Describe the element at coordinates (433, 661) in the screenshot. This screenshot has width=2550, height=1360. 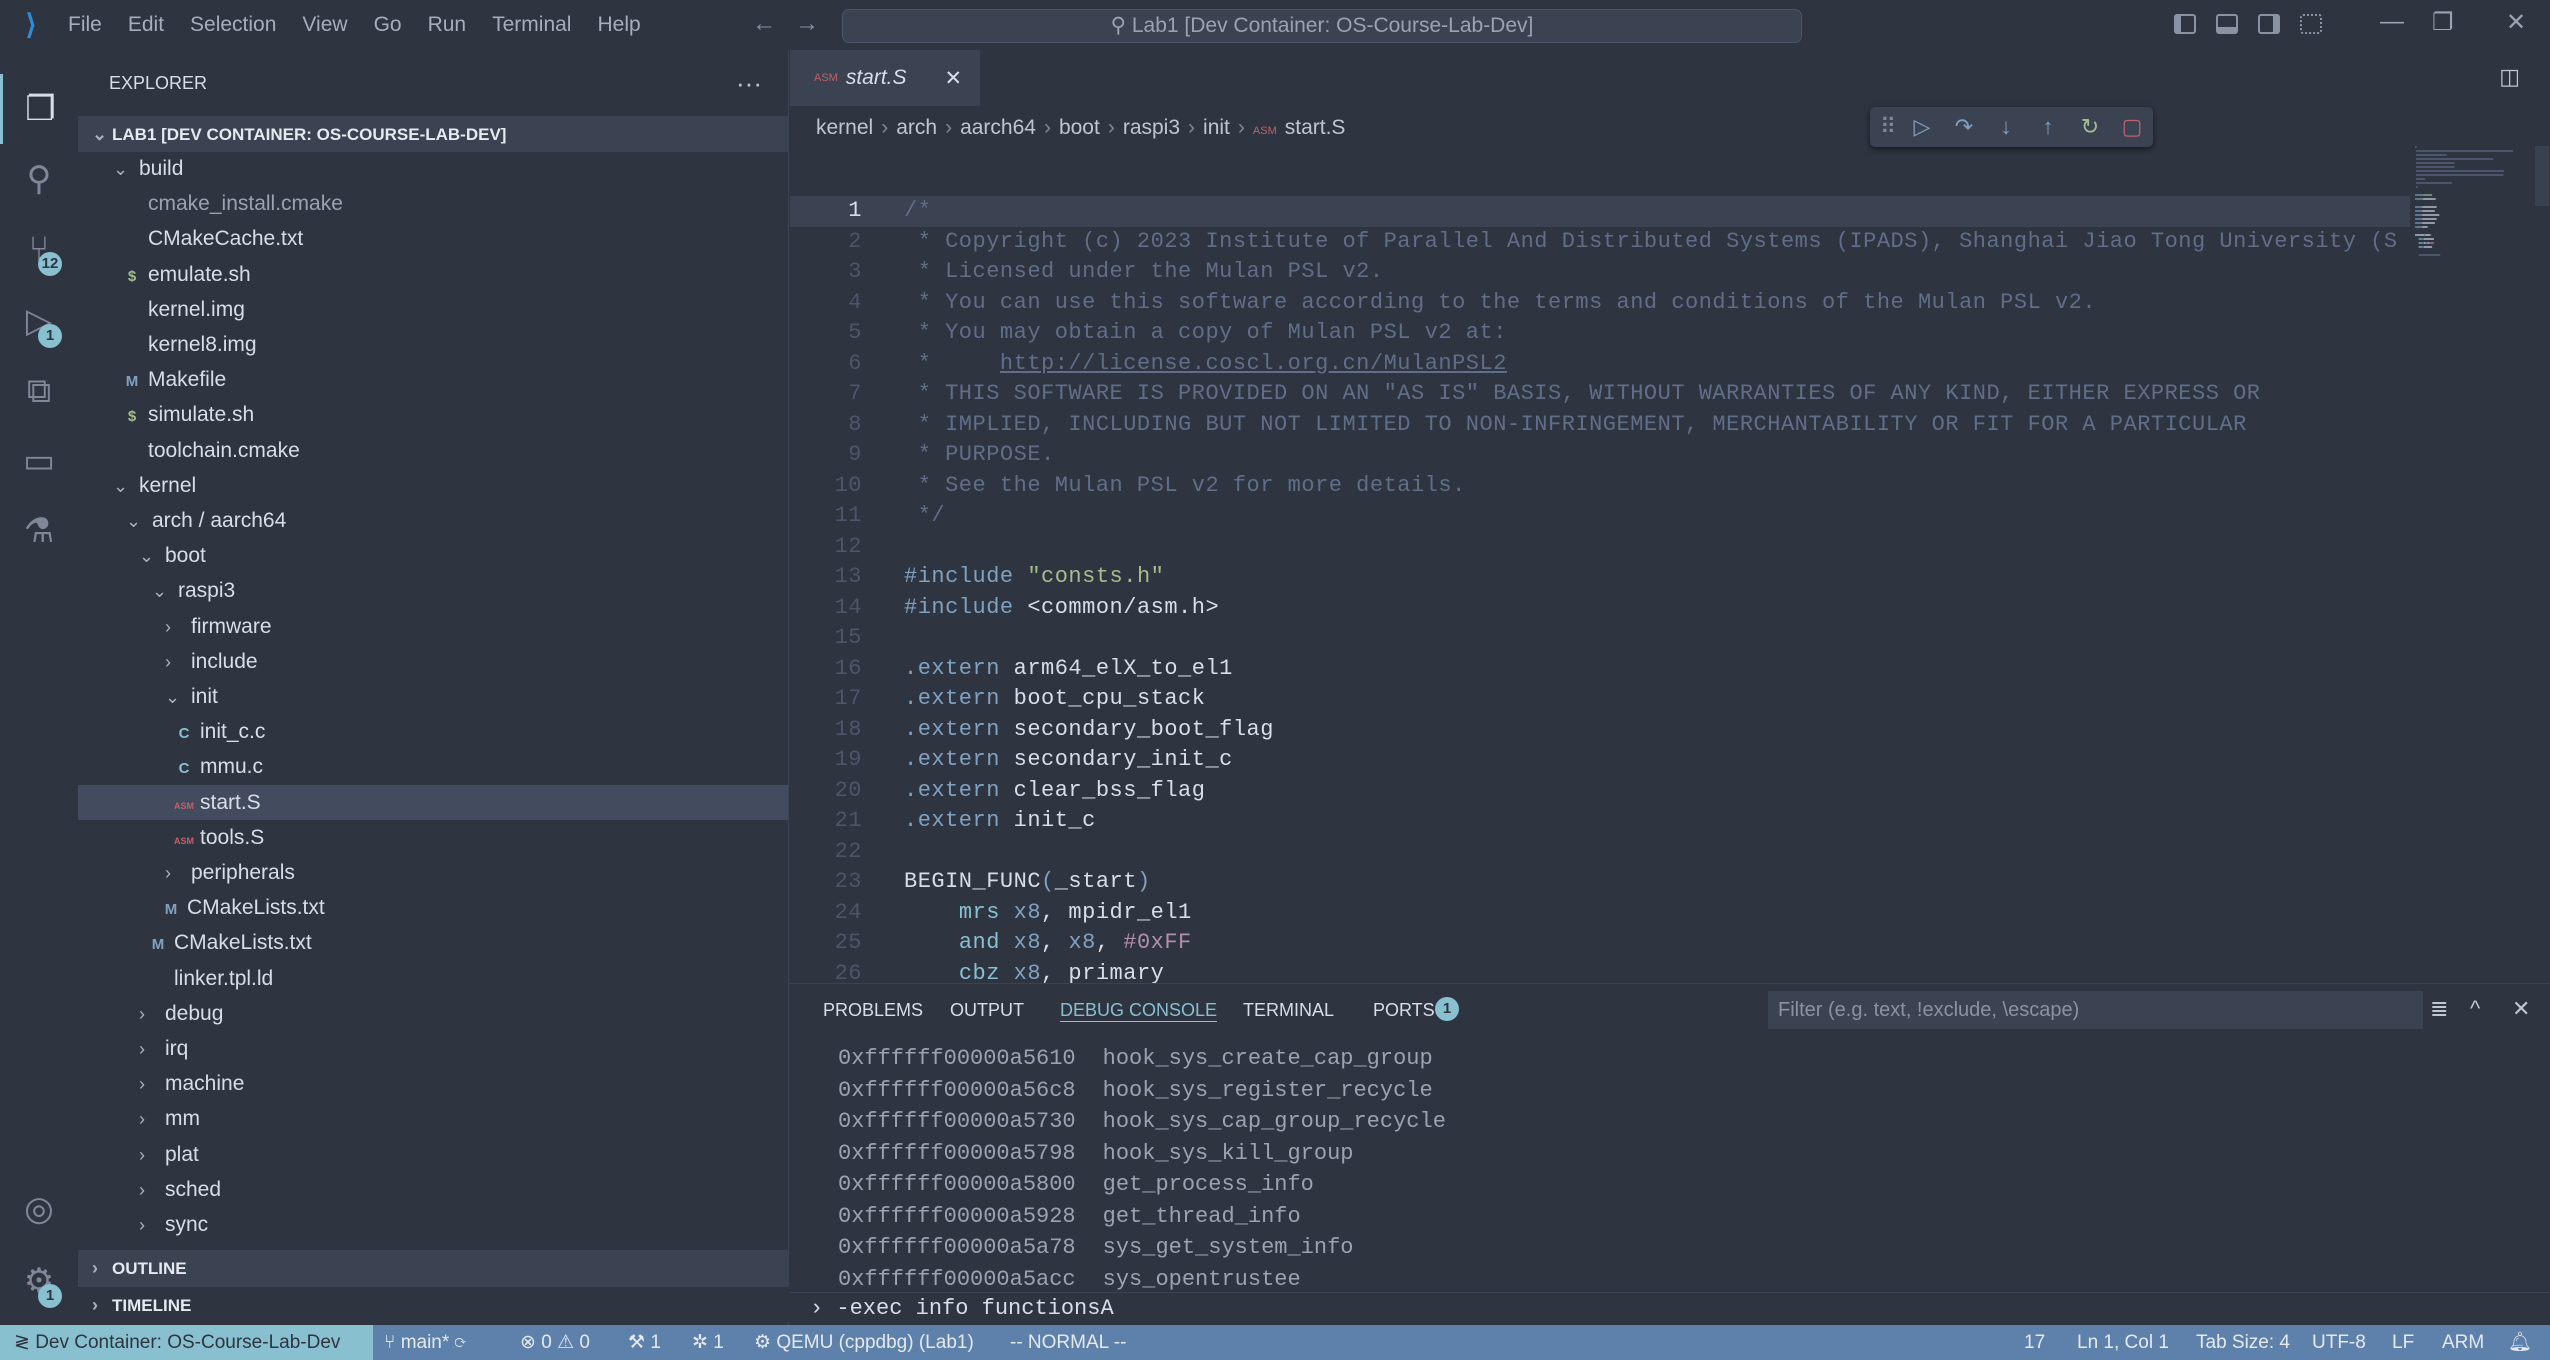
I see `tree-folder: › include` at that location.